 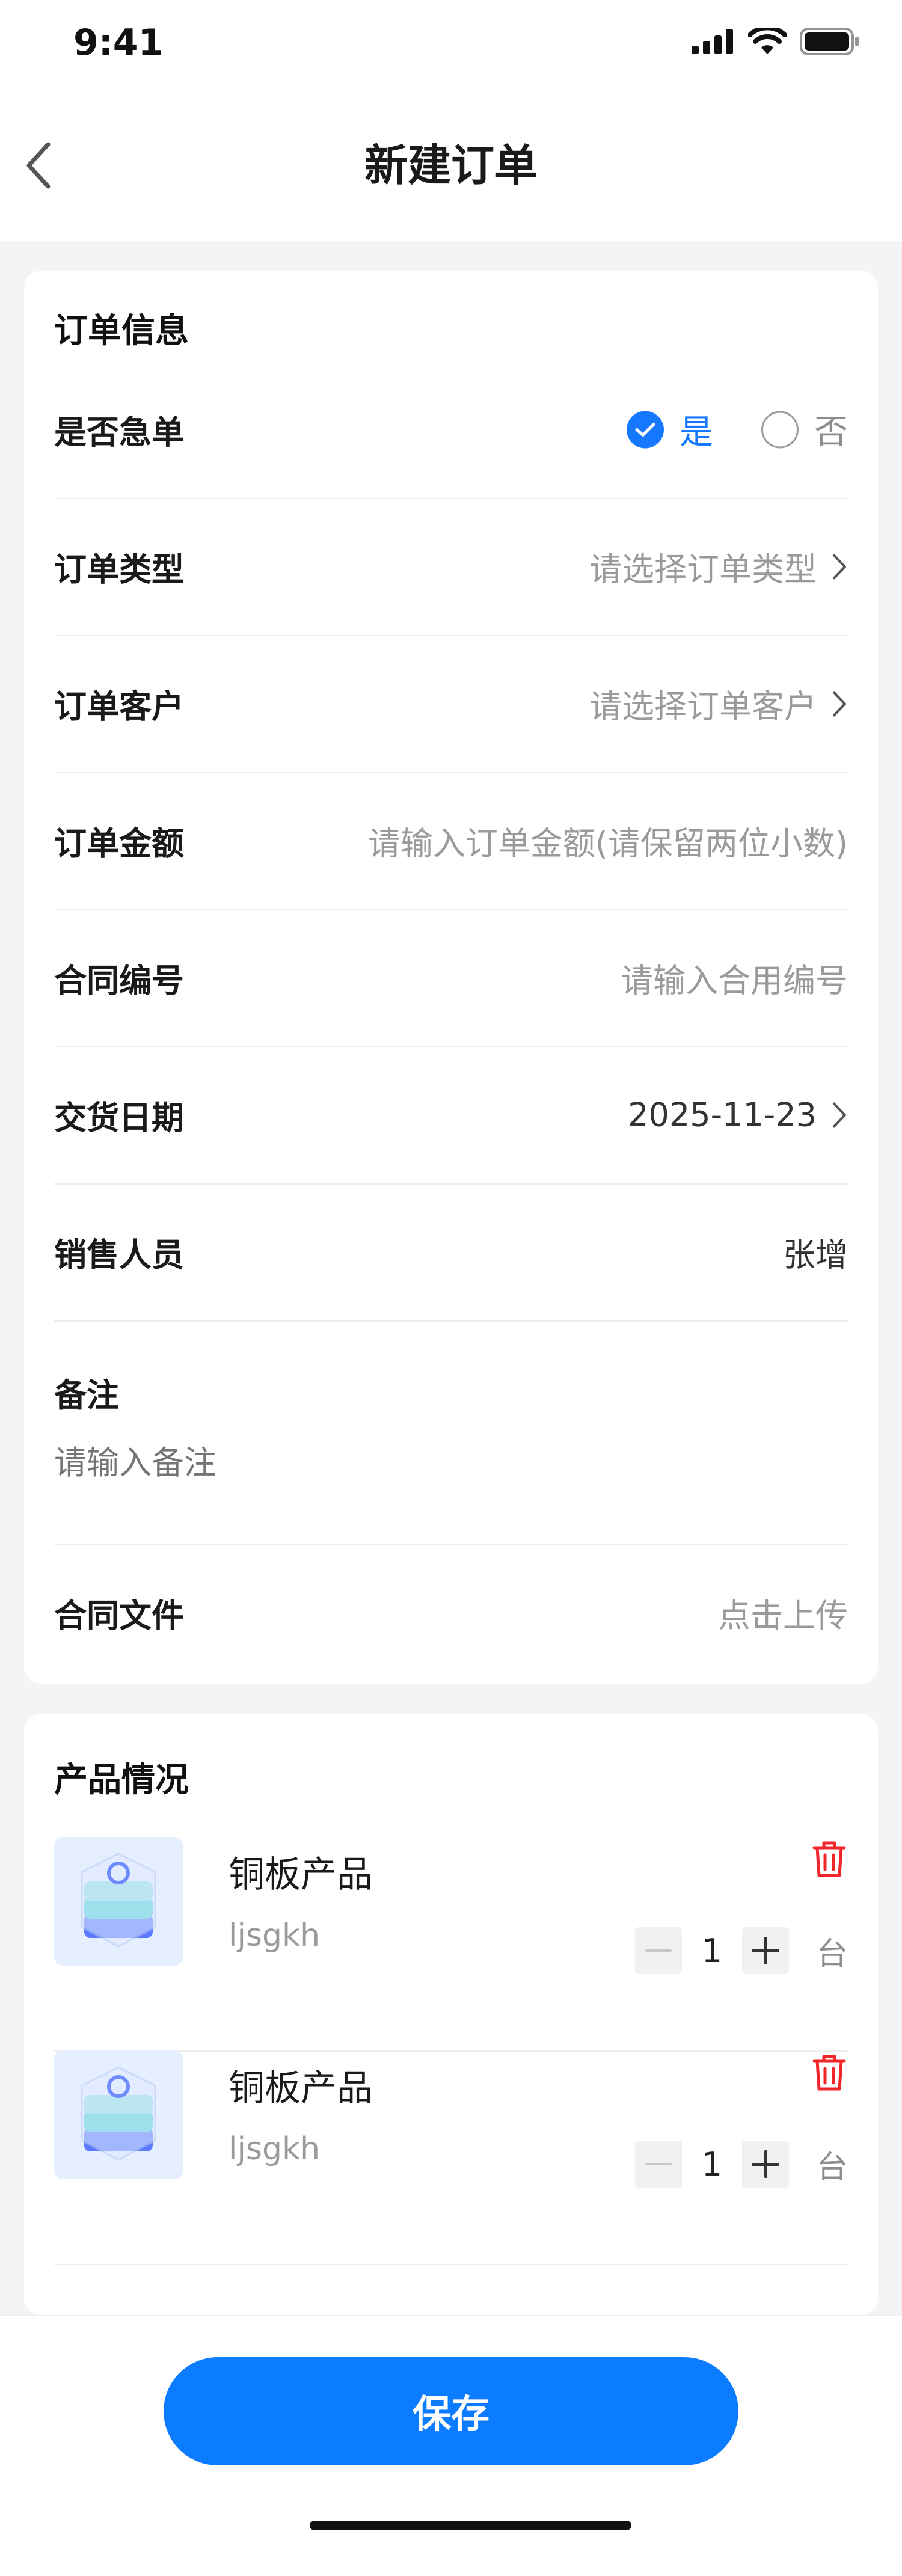 I want to click on order-type-select: 请选择订单类型, so click(x=719, y=566).